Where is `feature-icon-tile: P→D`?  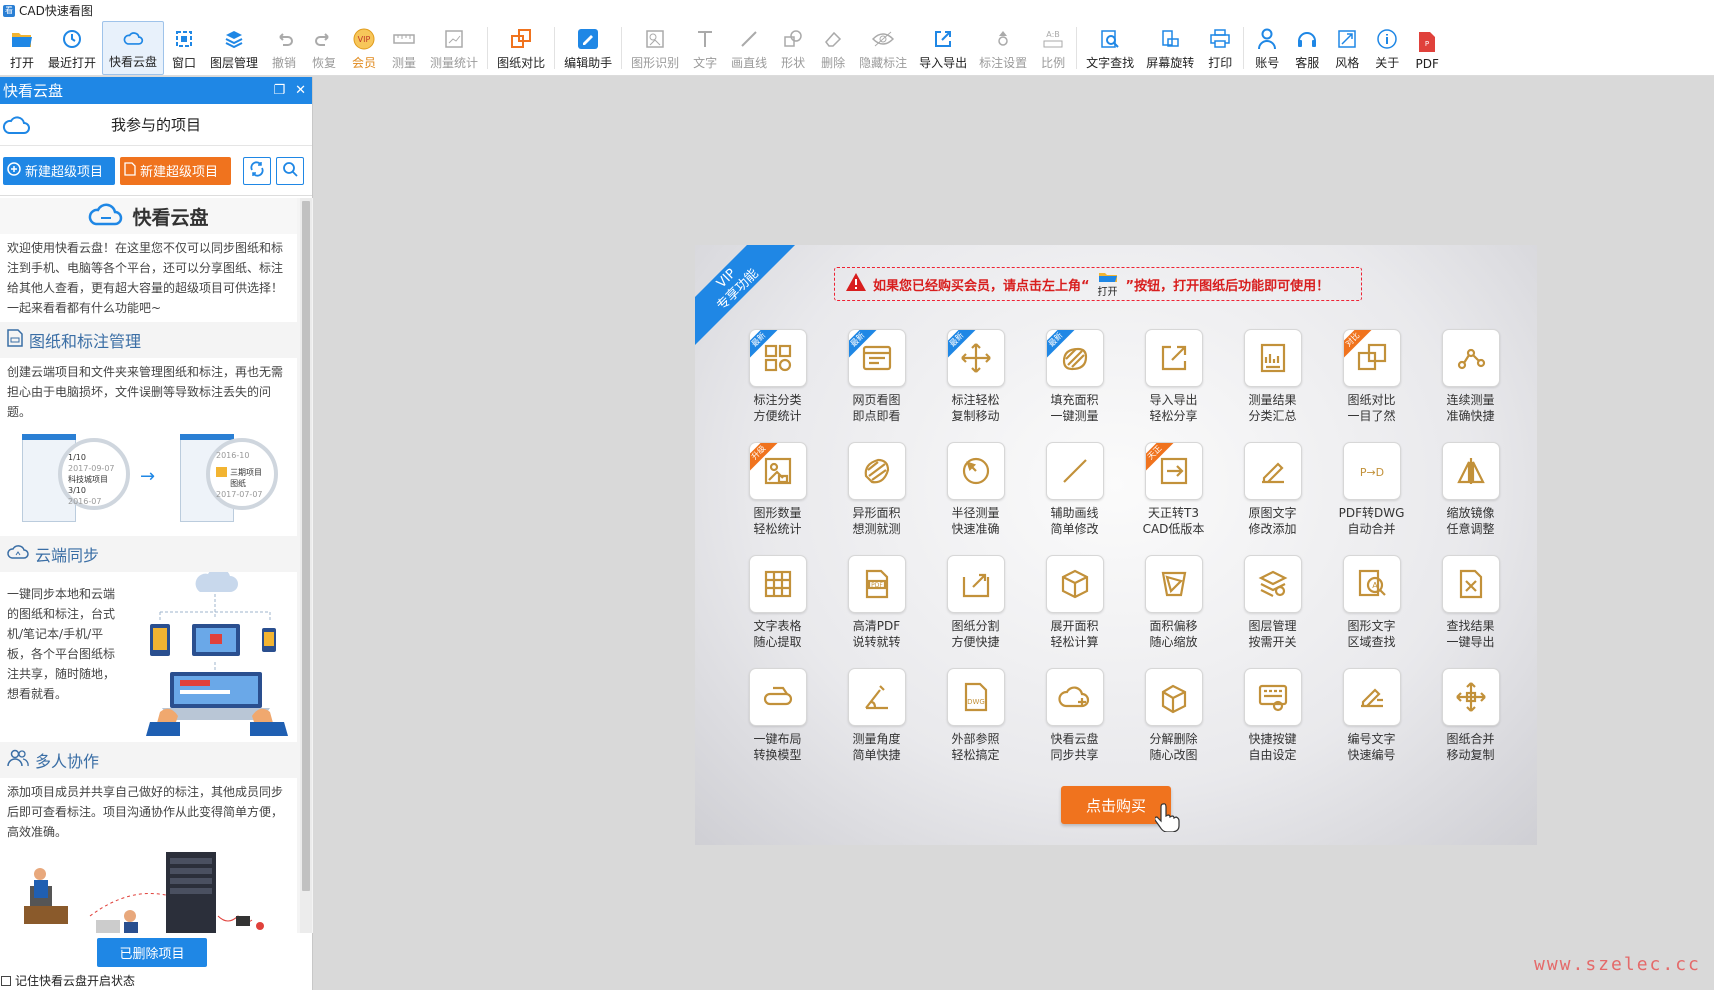
feature-icon-tile: P→D is located at coordinates (1371, 471).